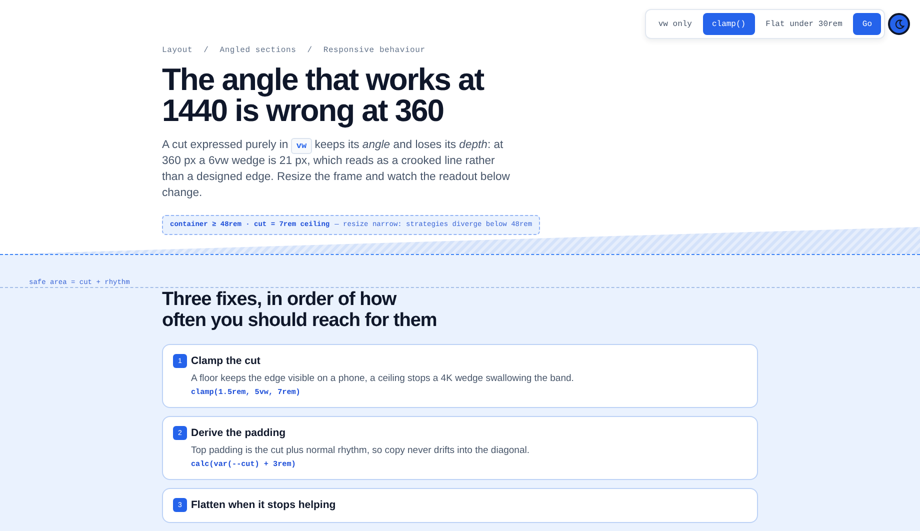  What do you see at coordinates (675, 24) in the screenshot?
I see `toggle-button: vw only` at bounding box center [675, 24].